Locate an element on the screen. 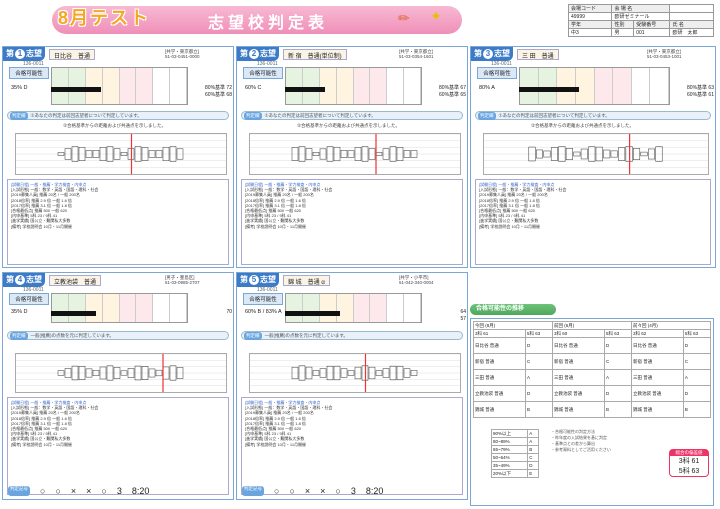 The width and height of the screenshot is (720, 509). choice-badge: 第 1 志望 is located at coordinates (24, 54).